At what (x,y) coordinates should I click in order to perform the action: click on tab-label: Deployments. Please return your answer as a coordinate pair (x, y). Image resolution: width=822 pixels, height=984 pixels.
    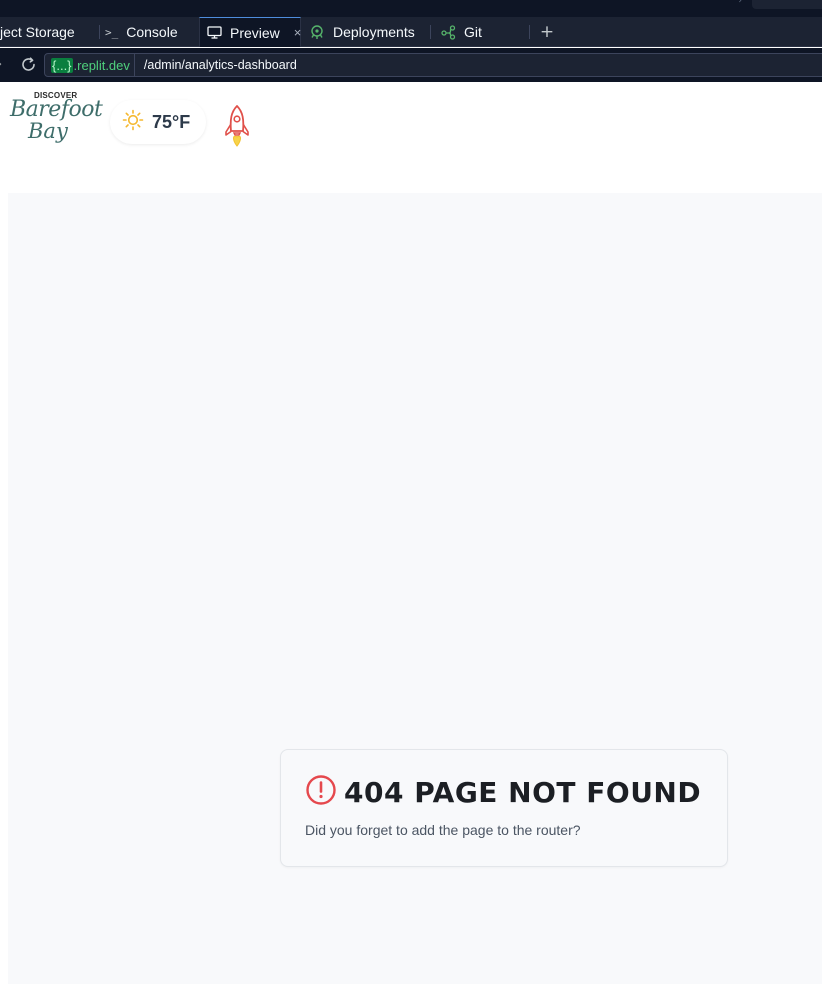
    Looking at the image, I should click on (374, 32).